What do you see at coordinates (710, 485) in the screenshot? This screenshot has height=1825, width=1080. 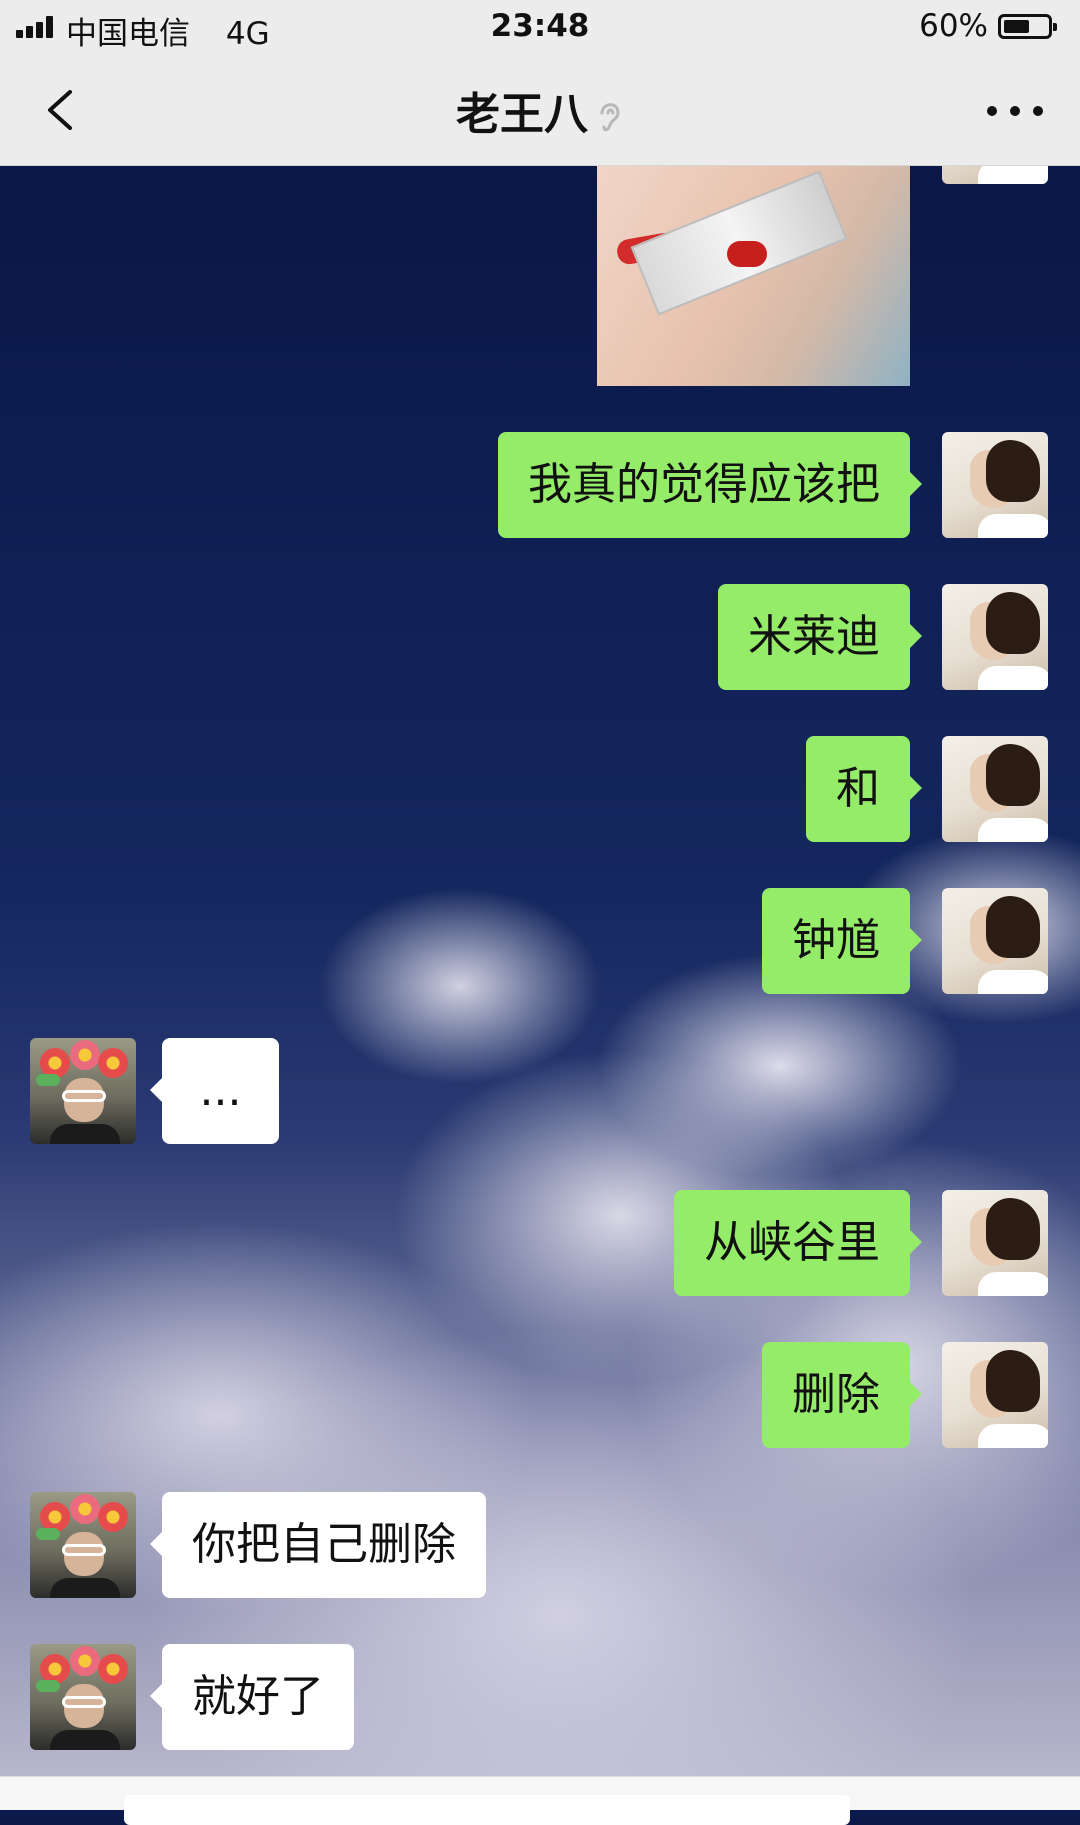 I see `my-message-bubble: 我真的觉得应该把` at bounding box center [710, 485].